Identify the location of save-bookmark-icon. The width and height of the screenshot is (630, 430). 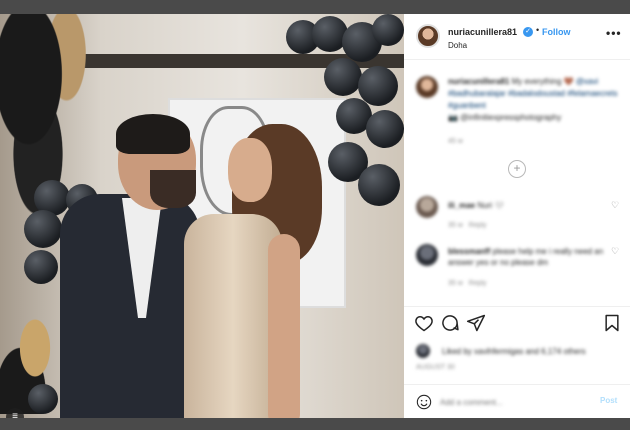
(612, 323).